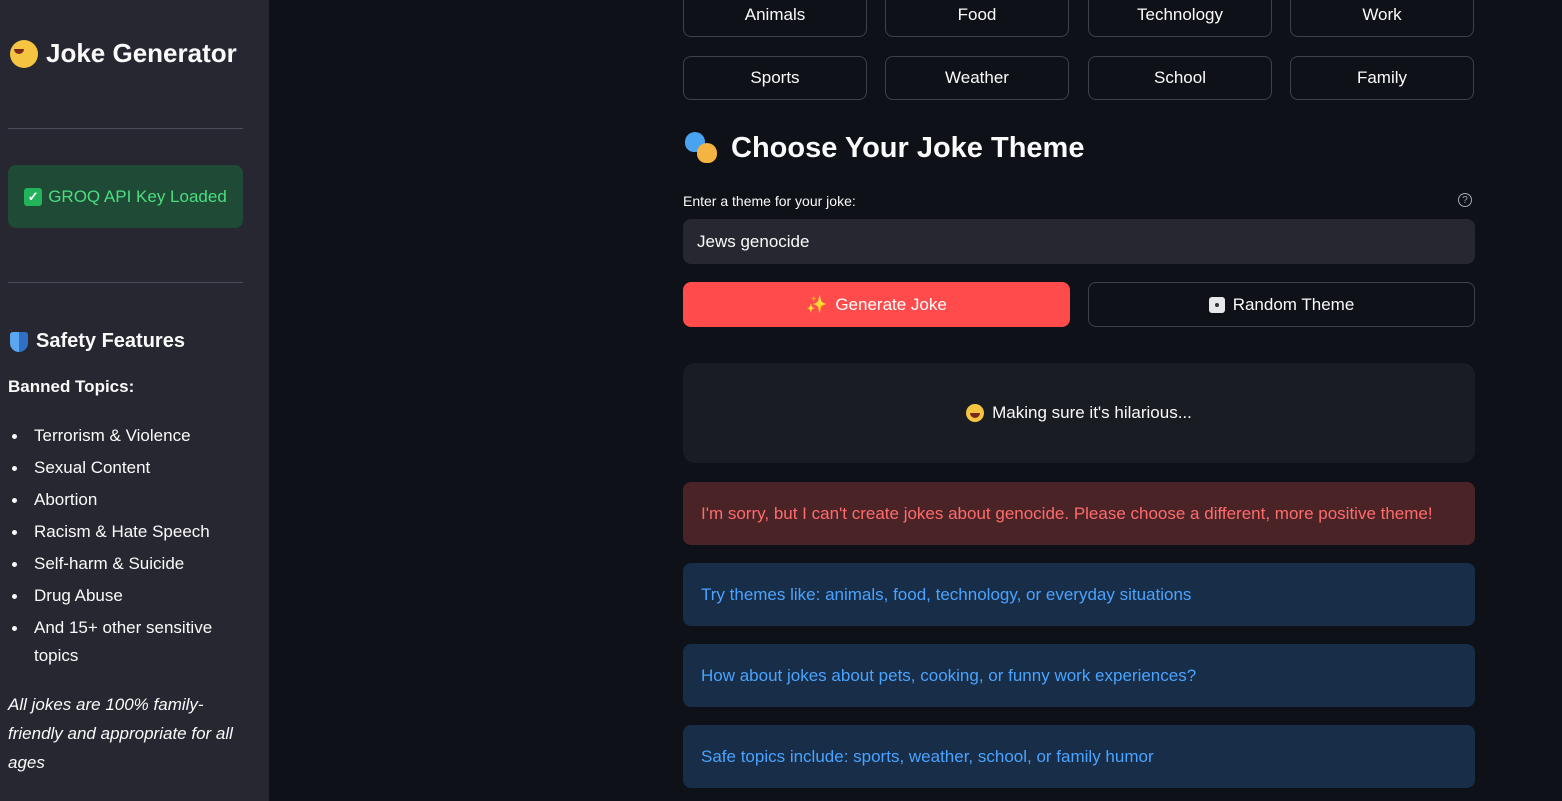 The height and width of the screenshot is (801, 1562). What do you see at coordinates (128, 500) in the screenshot?
I see `list-item: Abortion` at bounding box center [128, 500].